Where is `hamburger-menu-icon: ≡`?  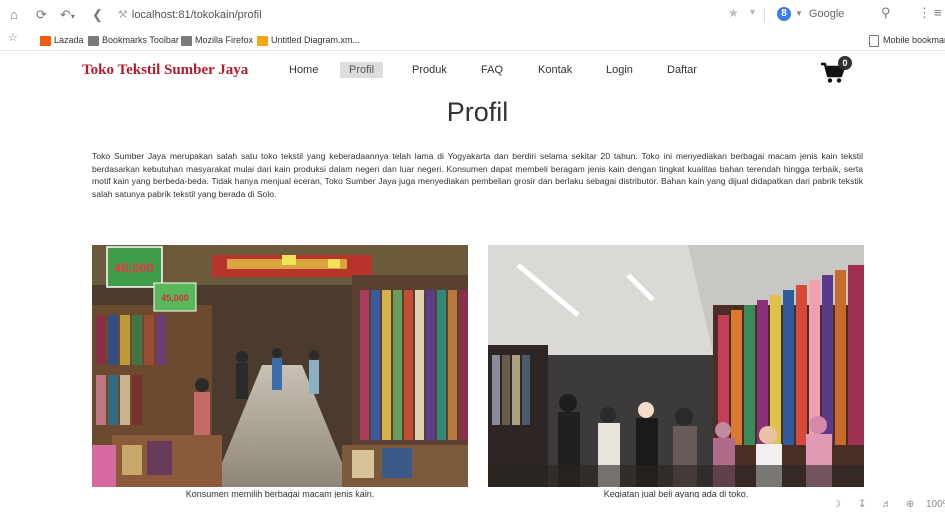
hamburger-menu-icon: ≡ is located at coordinates (938, 12).